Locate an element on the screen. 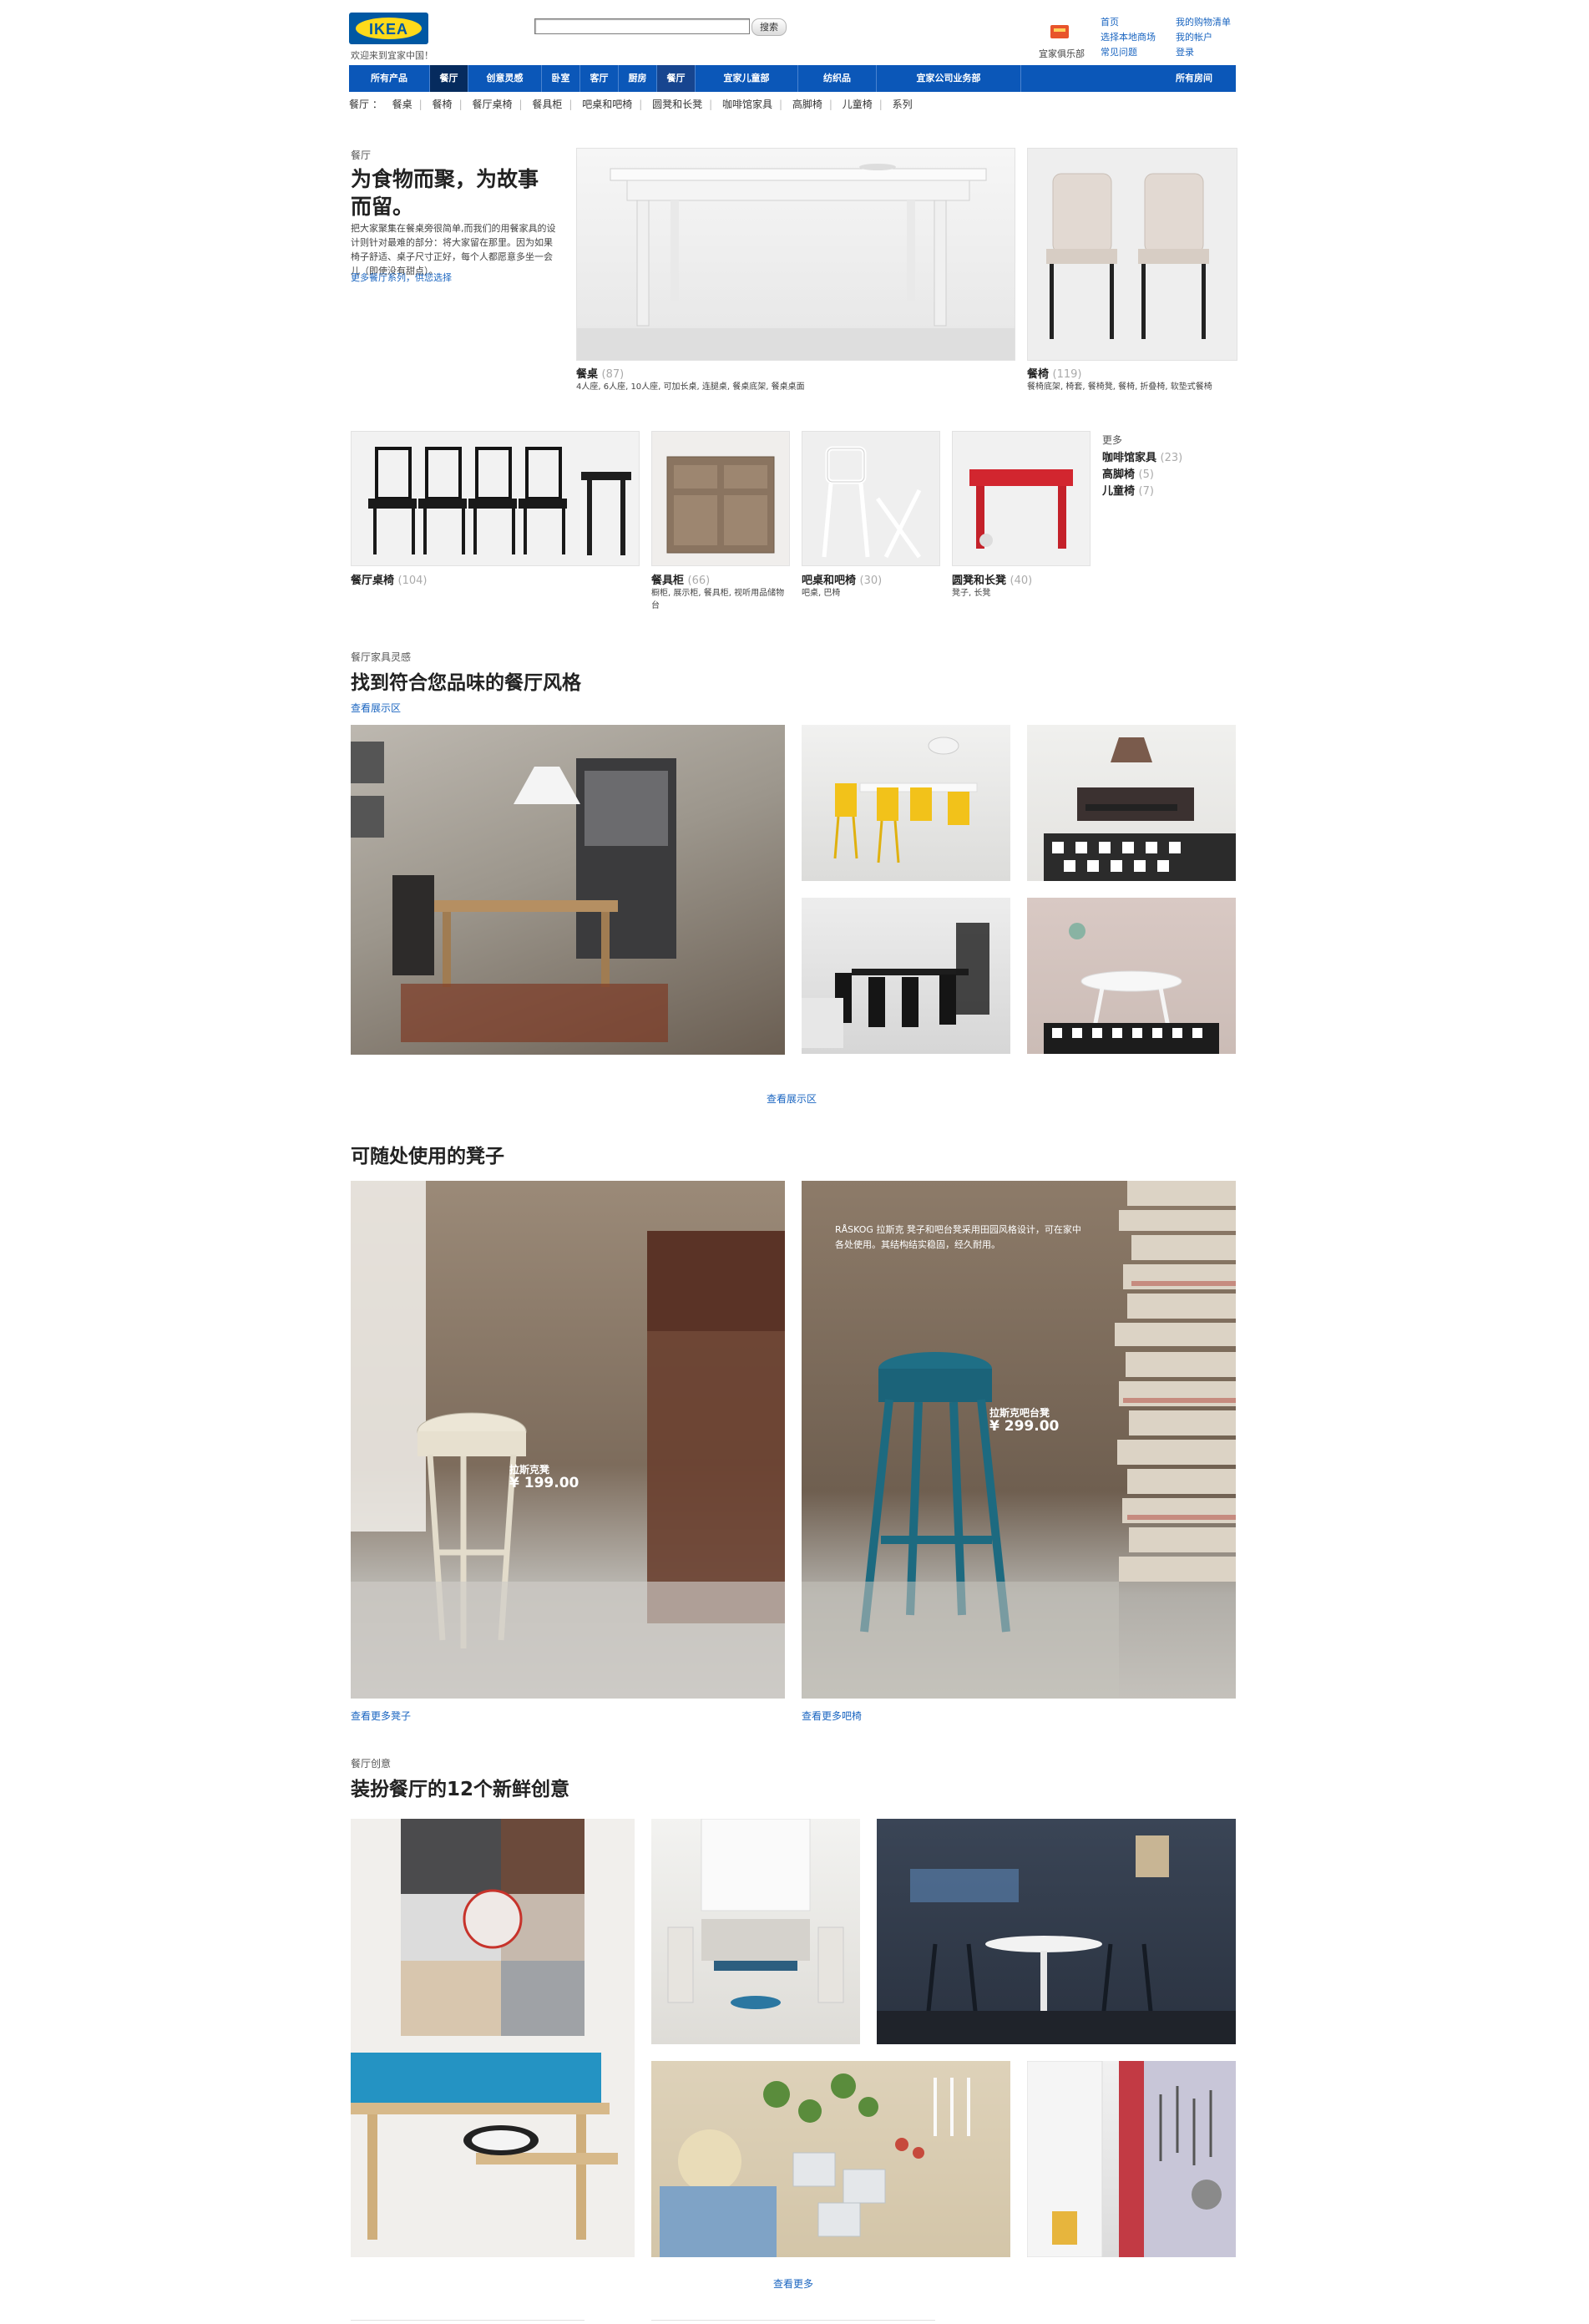 The height and width of the screenshot is (2324, 1589). stool-photo-white: 拉斯克凳 ¥ 199.00 is located at coordinates (568, 1440).